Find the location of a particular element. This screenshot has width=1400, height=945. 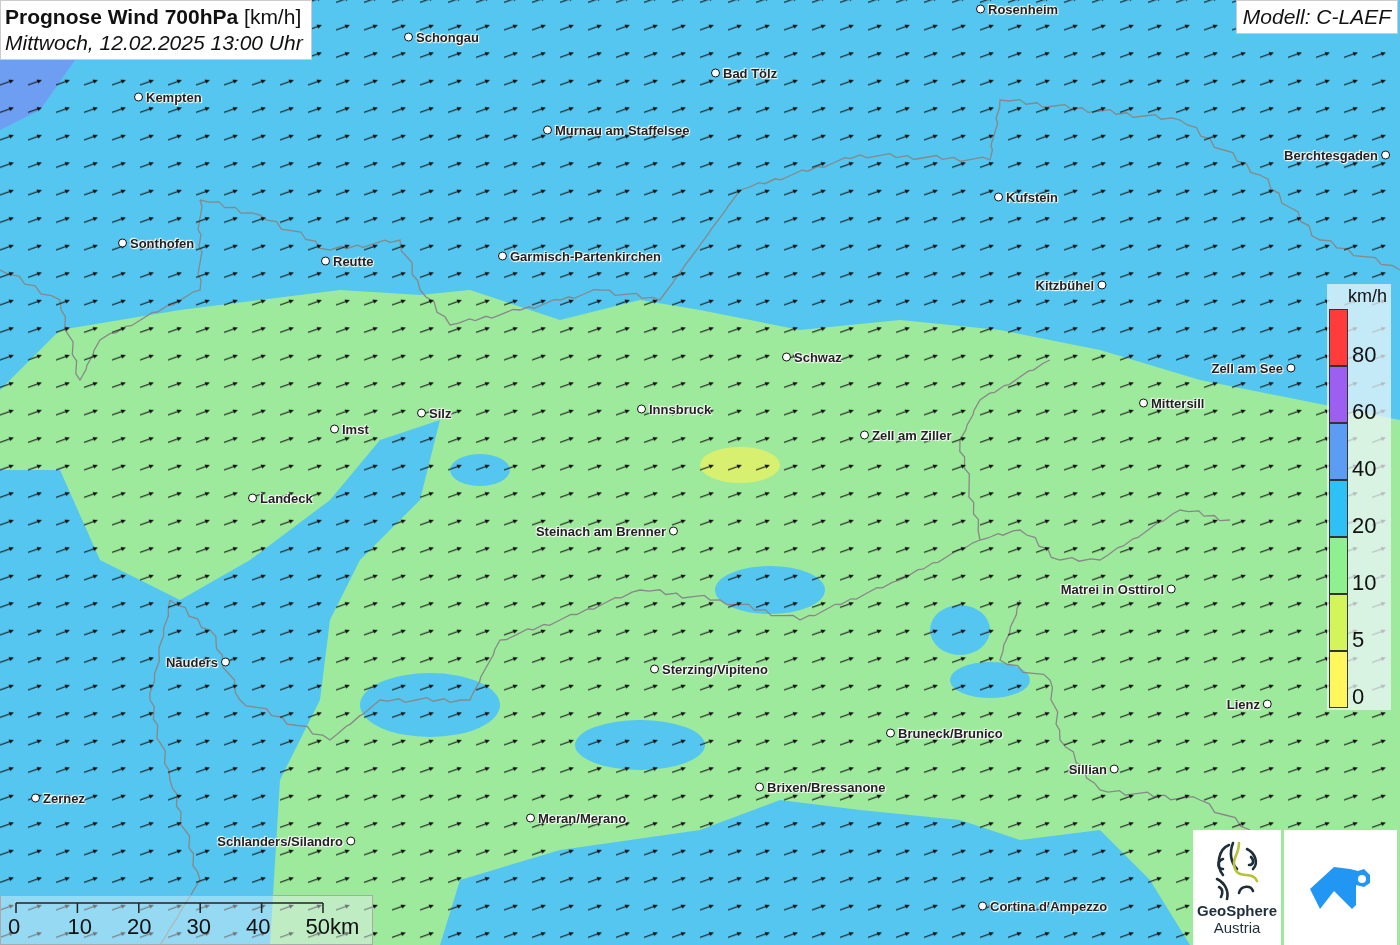

city-label: Zernez is located at coordinates (64, 798).